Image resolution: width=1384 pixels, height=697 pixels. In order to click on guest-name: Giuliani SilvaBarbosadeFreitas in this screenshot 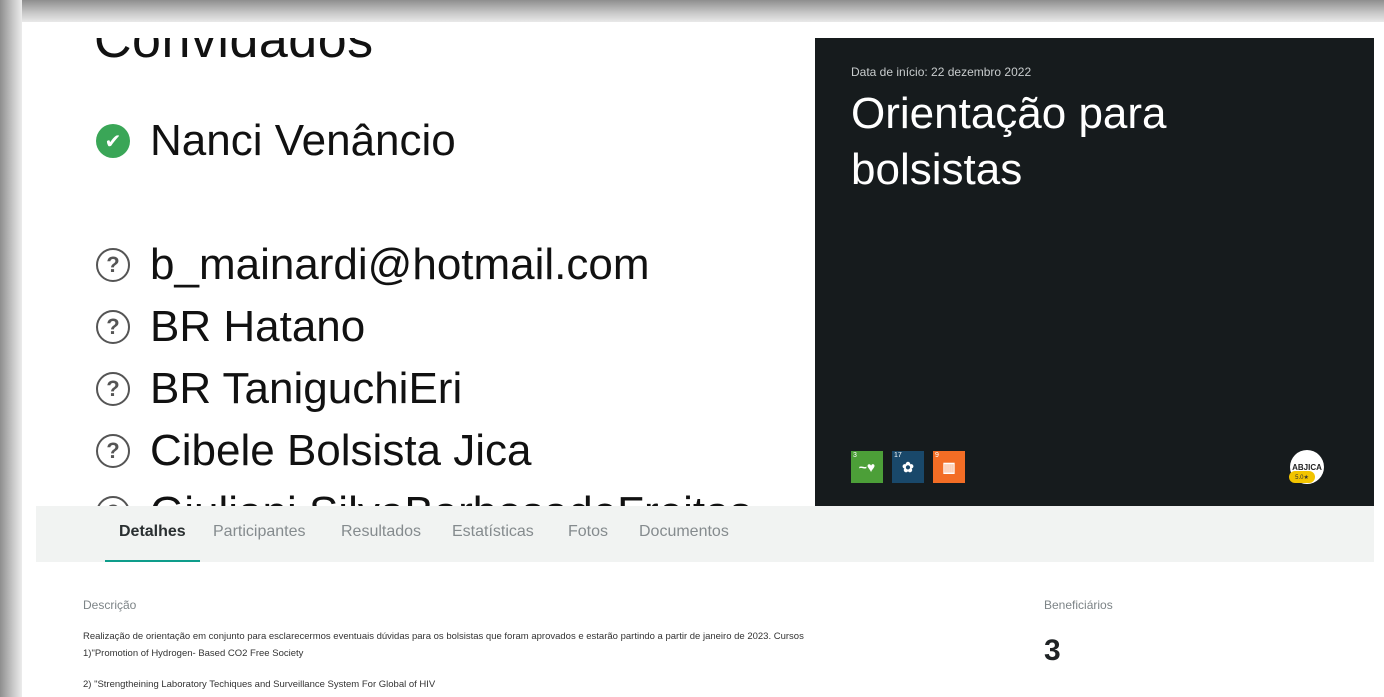, I will do `click(451, 497)`.